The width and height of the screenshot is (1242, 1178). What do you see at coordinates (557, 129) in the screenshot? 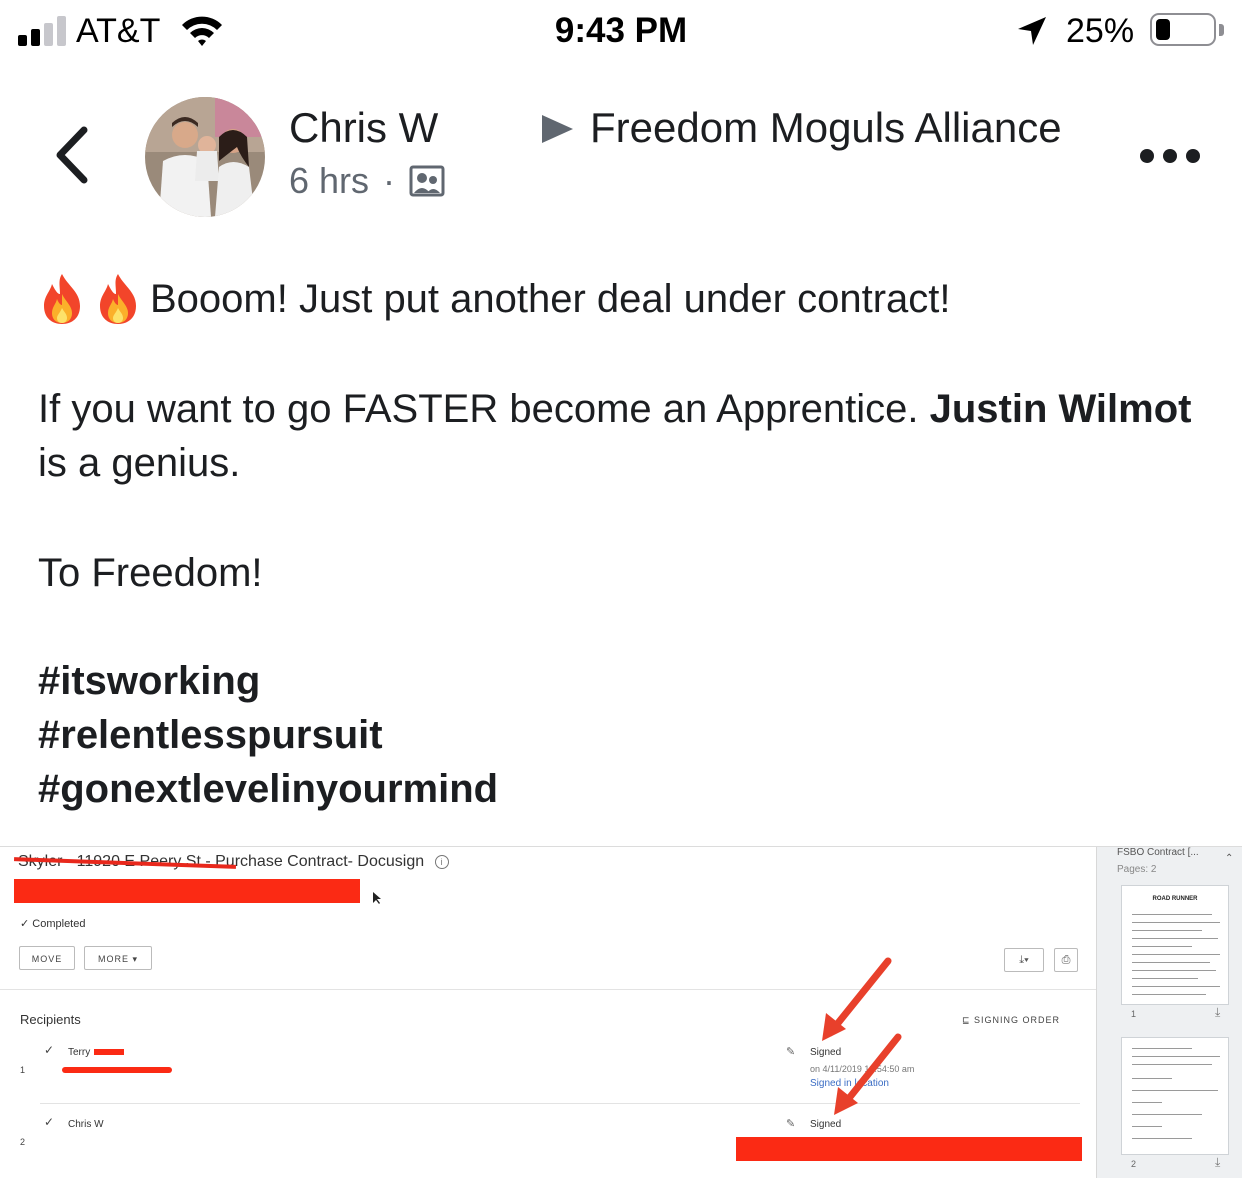
I see `triangle-arrow-icon` at bounding box center [557, 129].